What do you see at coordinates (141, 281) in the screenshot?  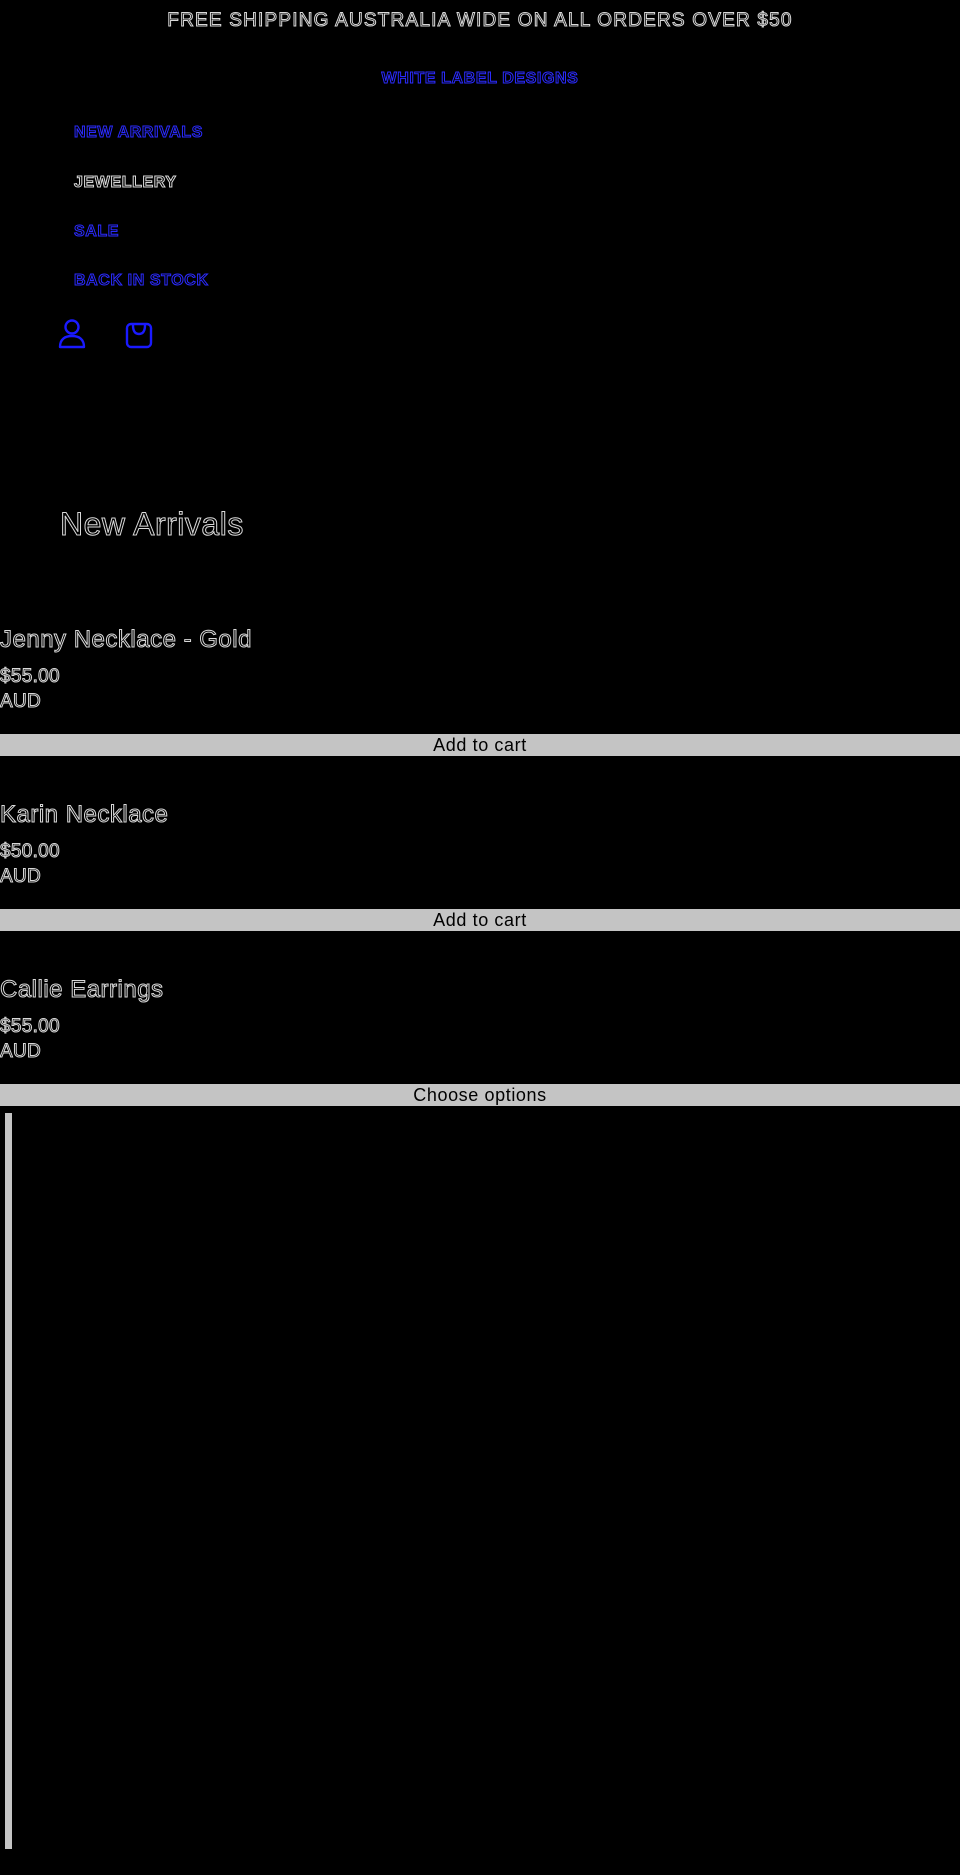 I see `nav-item-back-in-stock: BACK IN STOCK` at bounding box center [141, 281].